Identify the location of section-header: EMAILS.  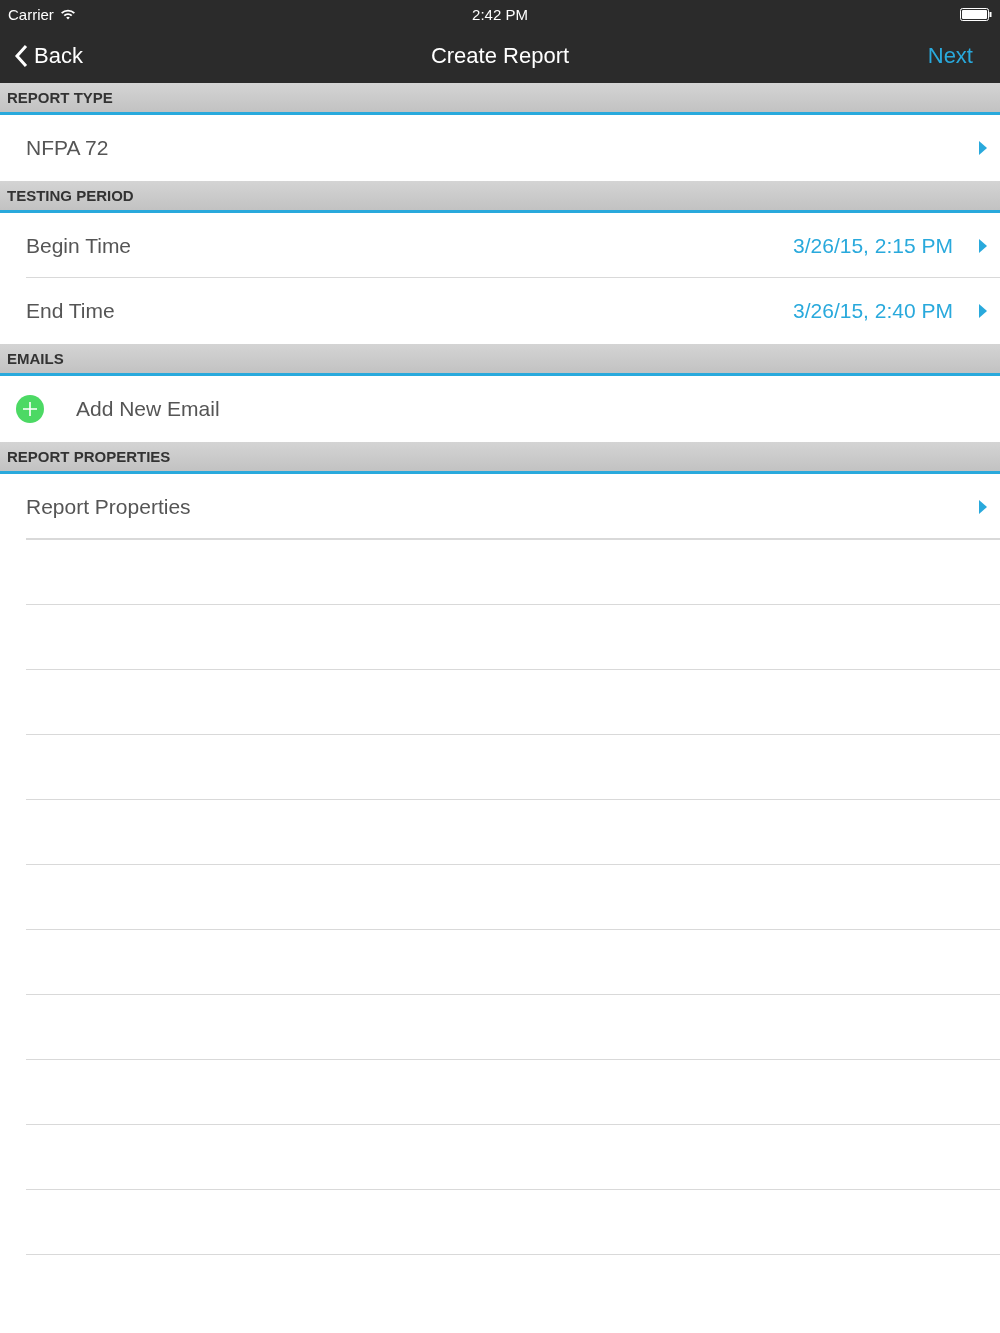
(500, 360).